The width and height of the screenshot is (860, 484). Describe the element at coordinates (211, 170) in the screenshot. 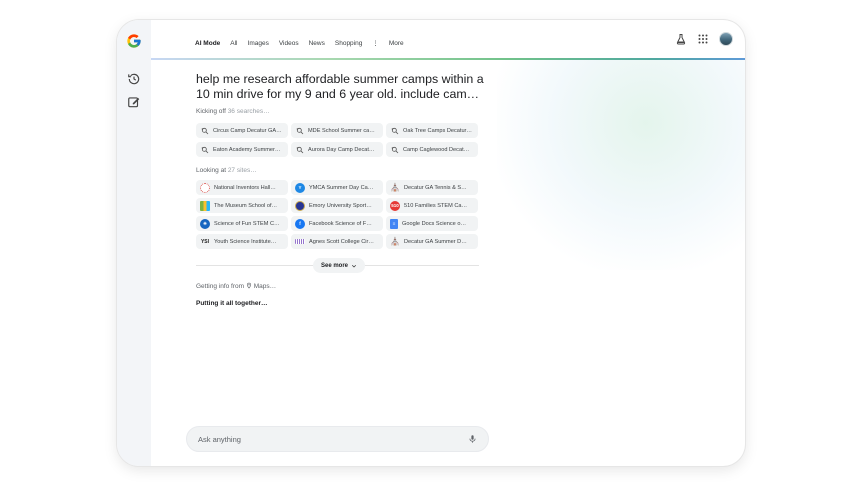

I see `sites-prefix: Looking at` at that location.